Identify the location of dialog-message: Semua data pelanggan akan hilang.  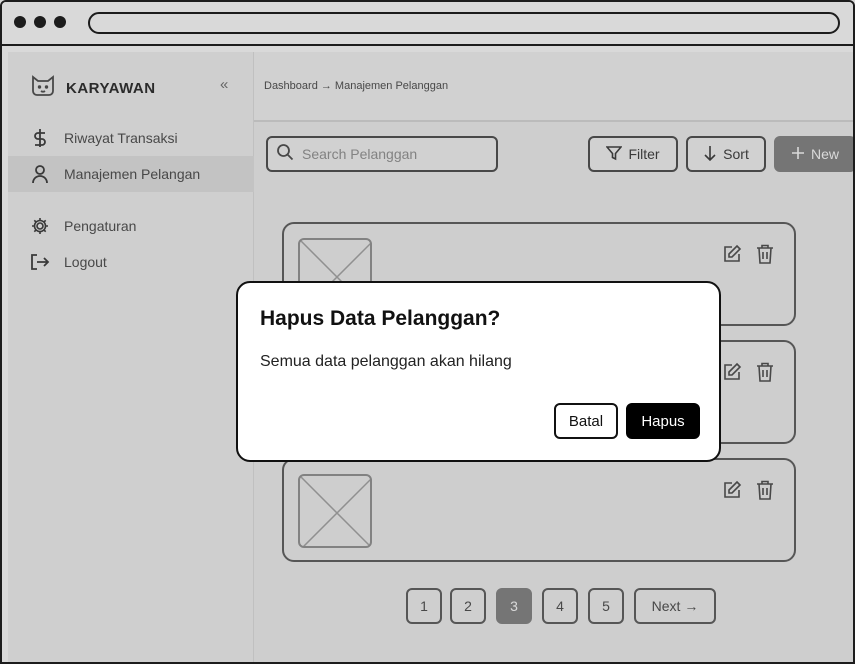
(386, 361).